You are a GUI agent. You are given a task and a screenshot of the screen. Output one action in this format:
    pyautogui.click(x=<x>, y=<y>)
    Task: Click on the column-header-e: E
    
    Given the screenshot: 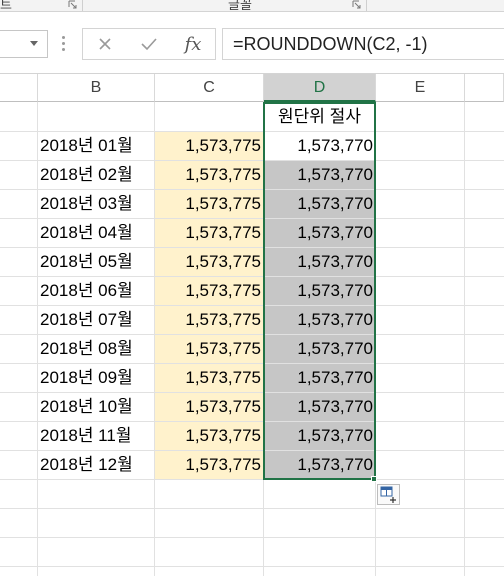 What is the action you would take?
    pyautogui.click(x=420, y=88)
    